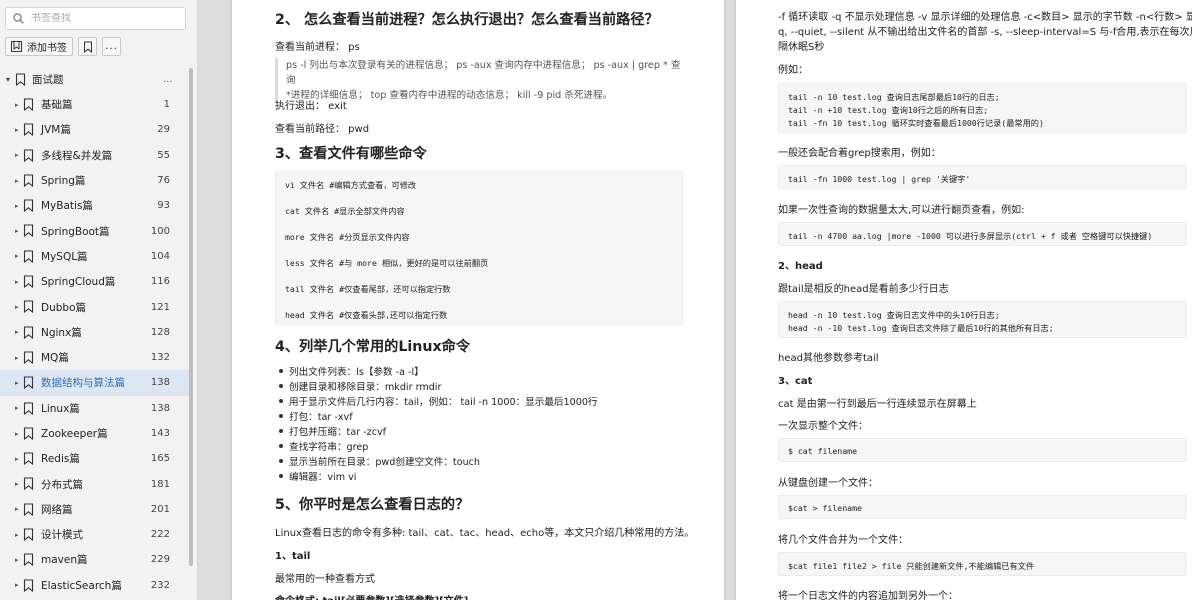 This screenshot has width=1192, height=600. I want to click on bookmark-item: ▸ 设计模式 222, so click(95, 534).